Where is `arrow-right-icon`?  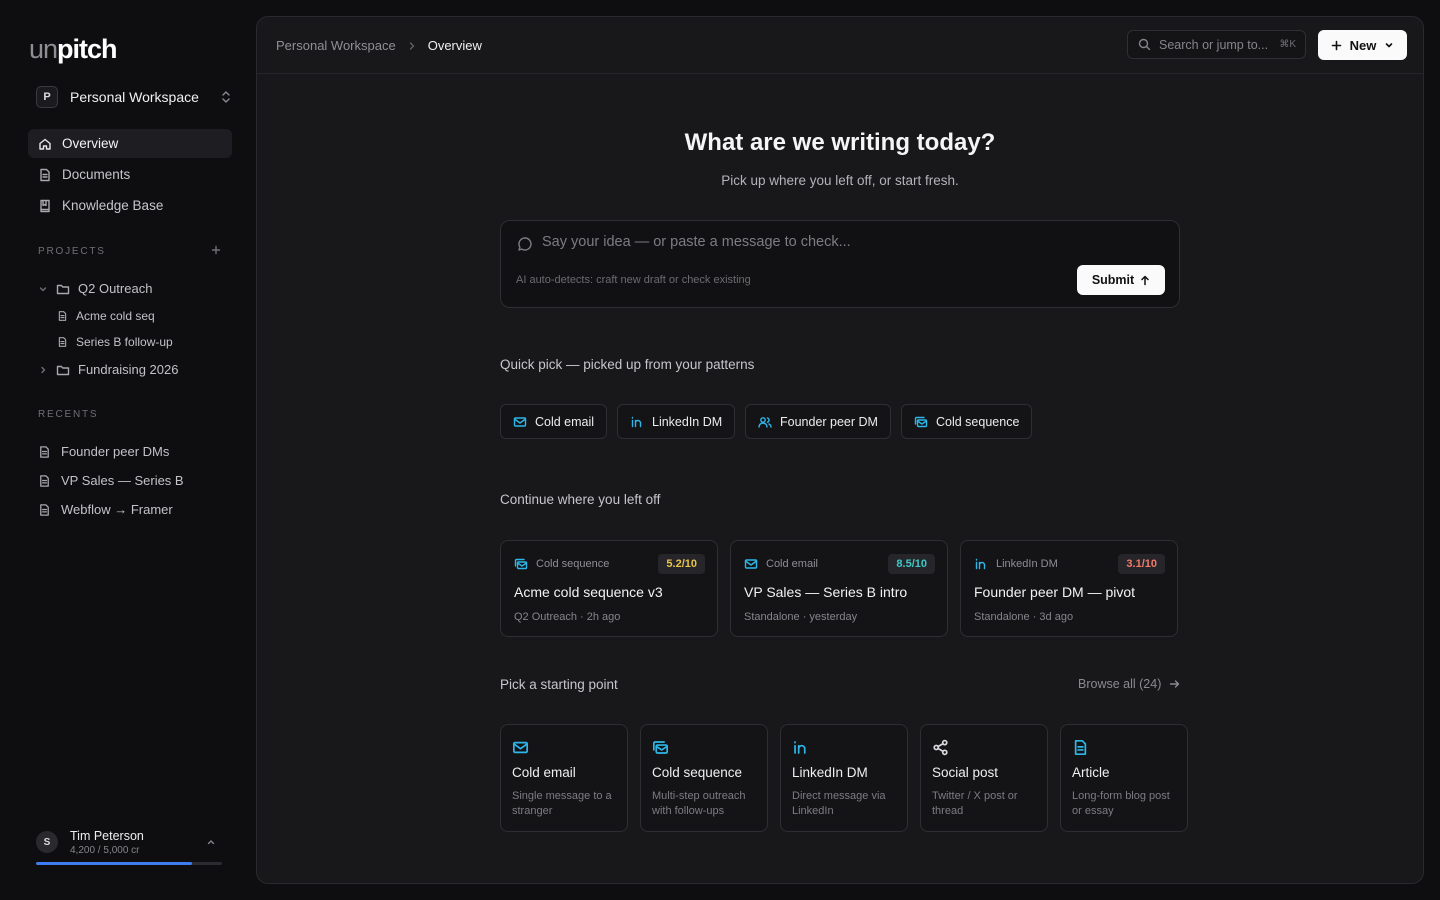 arrow-right-icon is located at coordinates (1174, 684).